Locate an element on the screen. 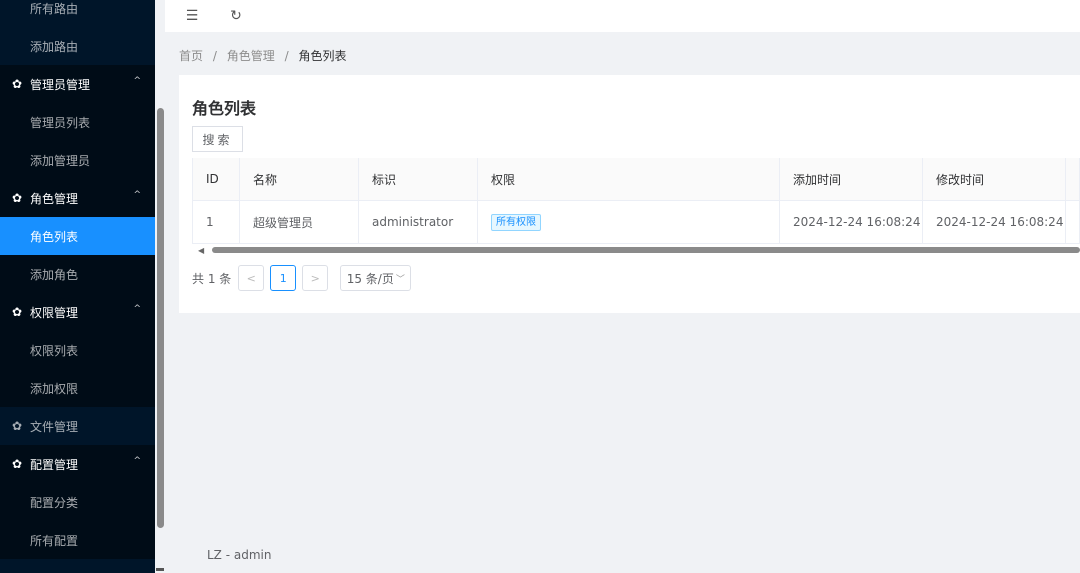 This screenshot has height=573, width=1080. sidebar-item-permission-list: 权限列表 is located at coordinates (77, 350).